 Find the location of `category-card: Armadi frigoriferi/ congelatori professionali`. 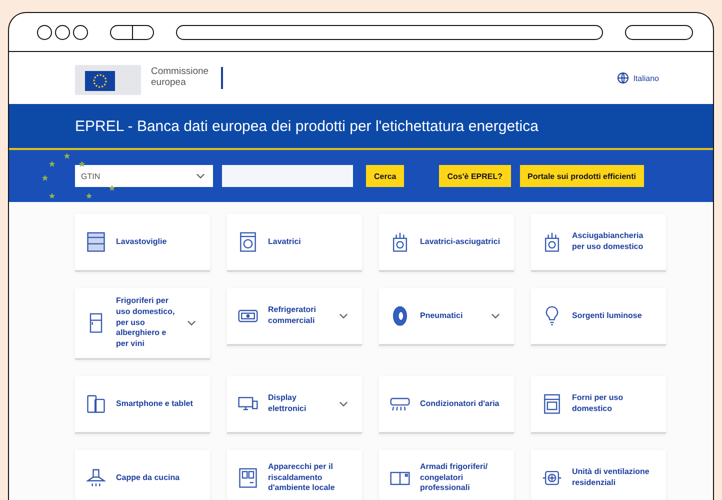

category-card: Armadi frigoriferi/ congelatori professionali is located at coordinates (446, 475).